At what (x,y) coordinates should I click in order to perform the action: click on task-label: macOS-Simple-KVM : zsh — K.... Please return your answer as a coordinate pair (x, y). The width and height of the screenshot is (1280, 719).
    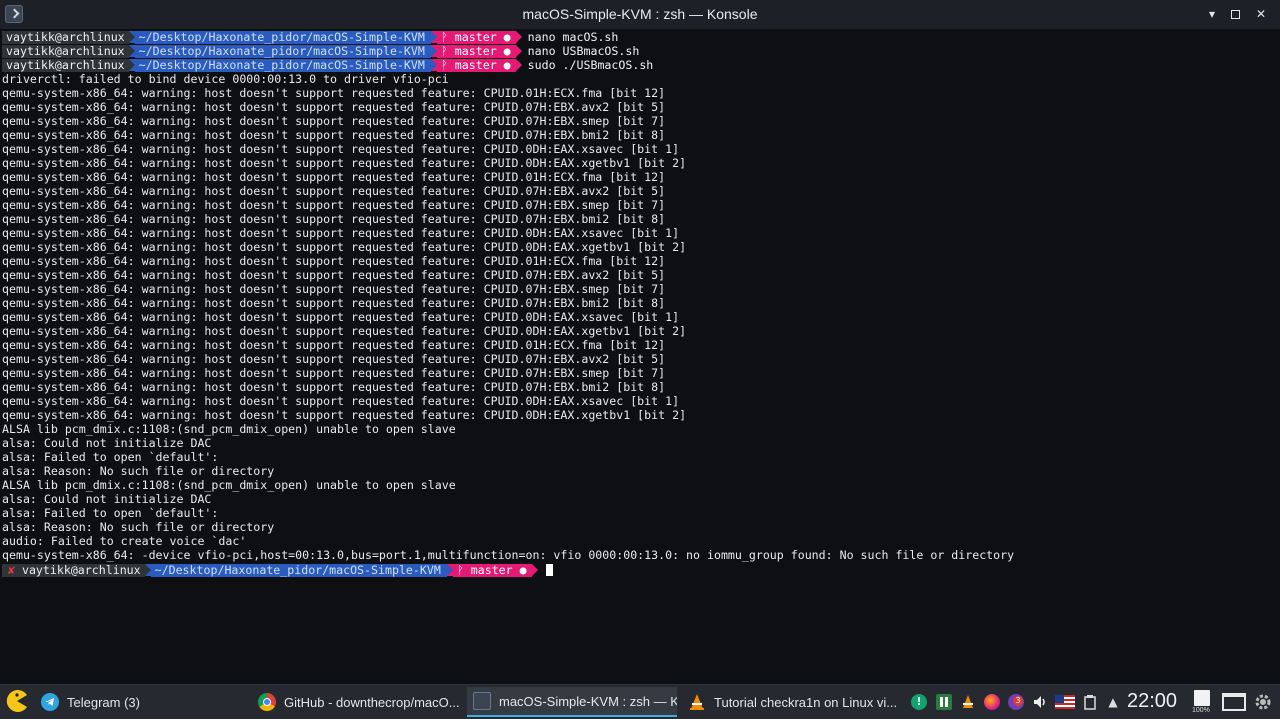
    Looking at the image, I should click on (588, 701).